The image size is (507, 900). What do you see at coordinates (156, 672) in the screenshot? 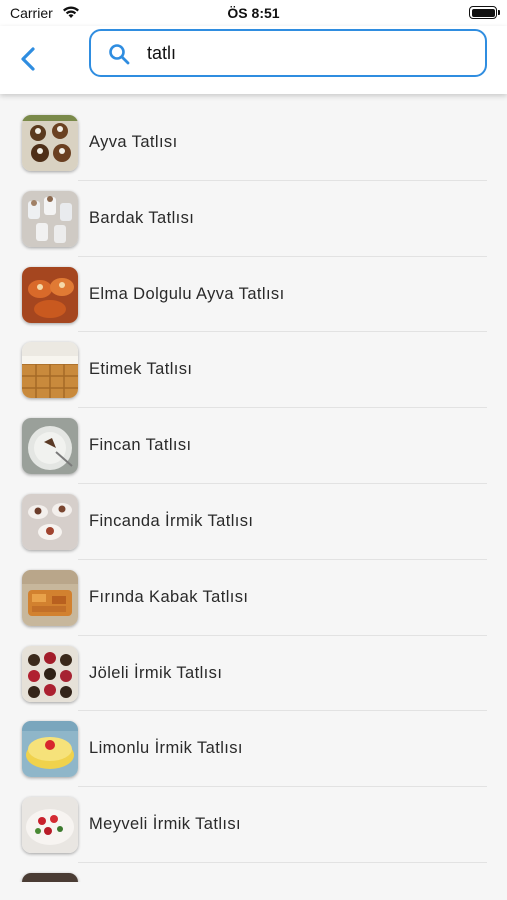
I see `recipe-name: Jöleli İrmik Tatlısı` at bounding box center [156, 672].